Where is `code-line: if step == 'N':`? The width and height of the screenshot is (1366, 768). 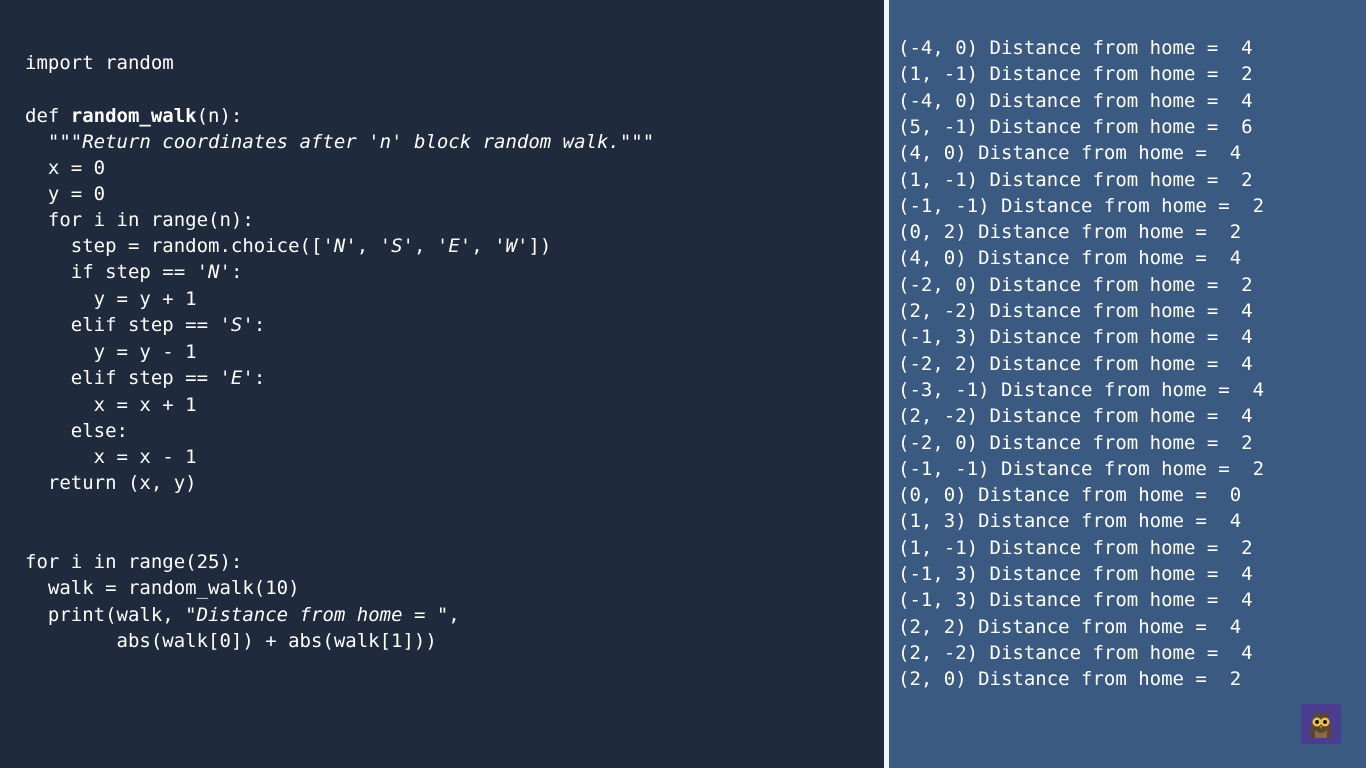 code-line: if step == 'N': is located at coordinates (134, 272).